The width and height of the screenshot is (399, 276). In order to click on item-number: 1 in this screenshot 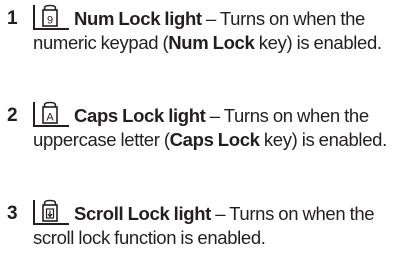, I will do `click(12, 18)`.